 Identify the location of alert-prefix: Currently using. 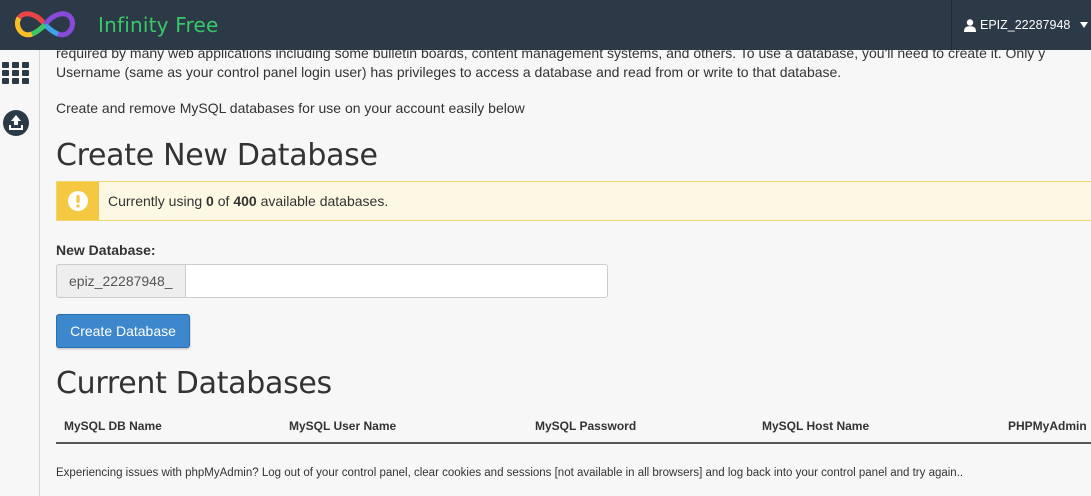
(155, 201).